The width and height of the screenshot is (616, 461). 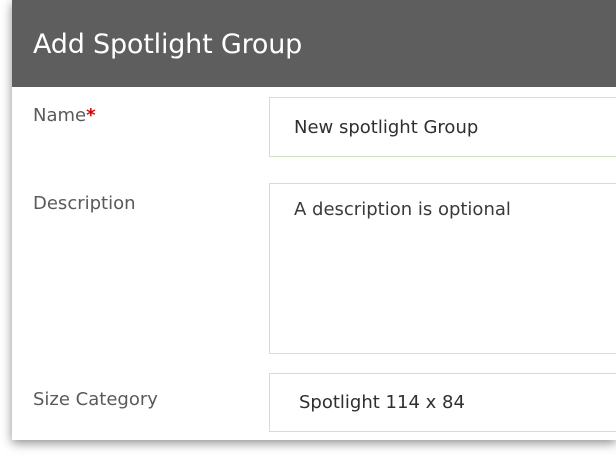 I want to click on size-category-select: Spotlight 114 x 84, so click(x=442, y=402).